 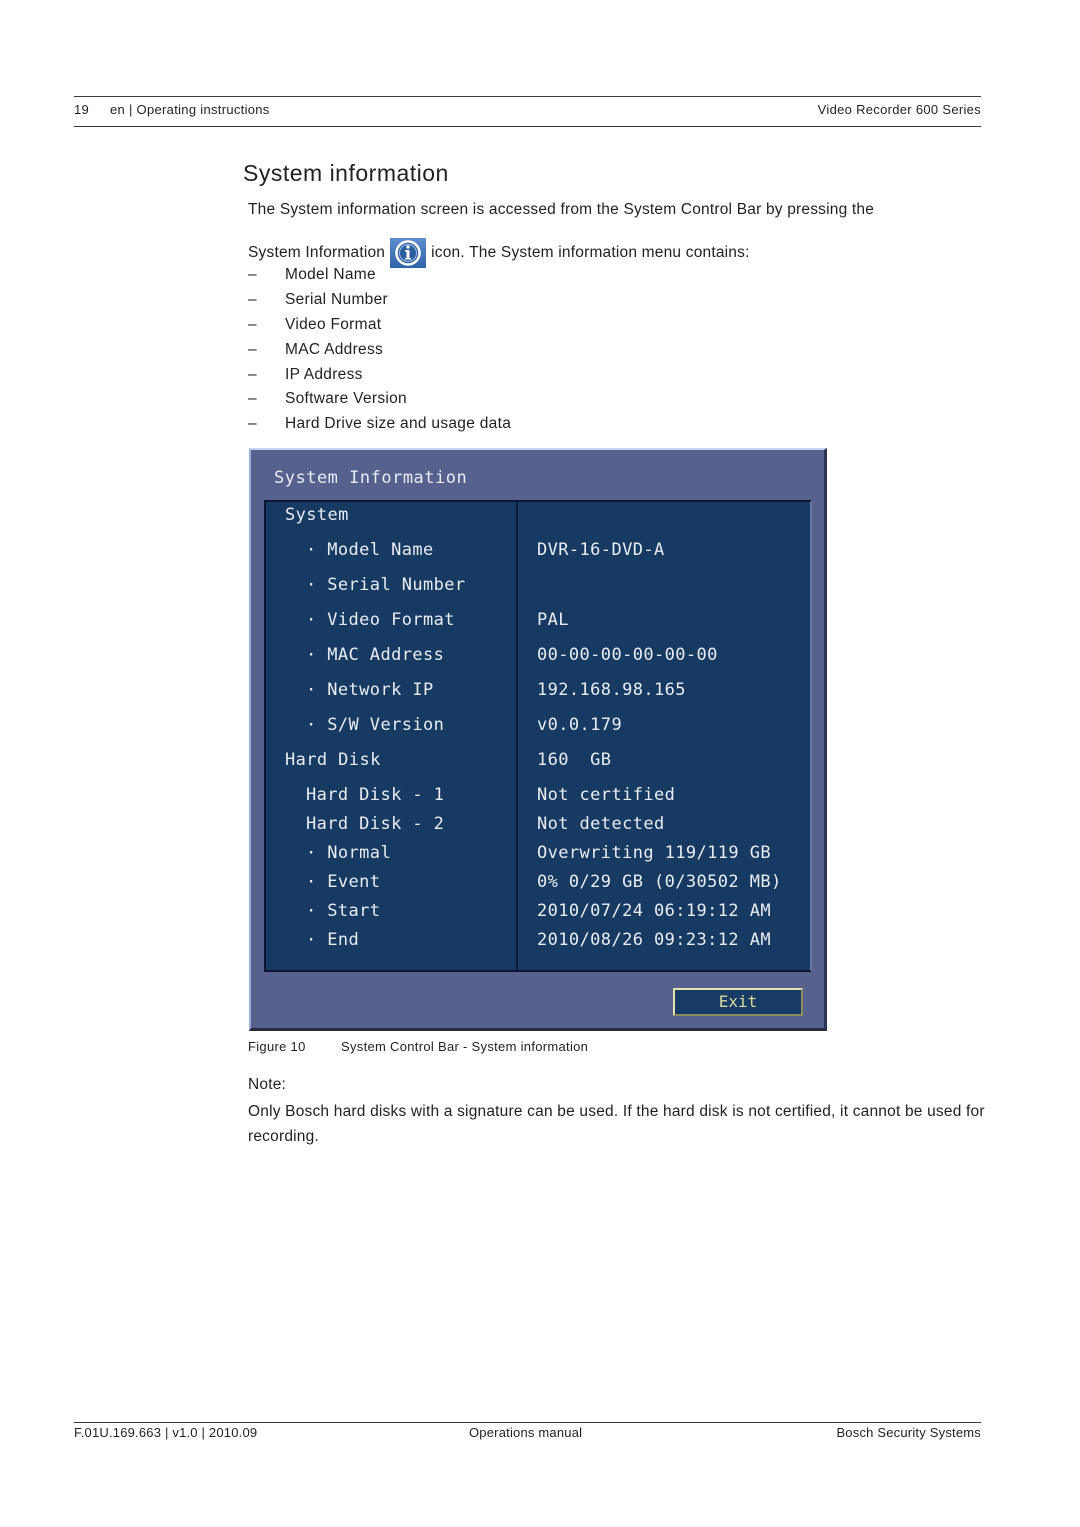 I want to click on row-label: · Video Format, so click(x=380, y=620).